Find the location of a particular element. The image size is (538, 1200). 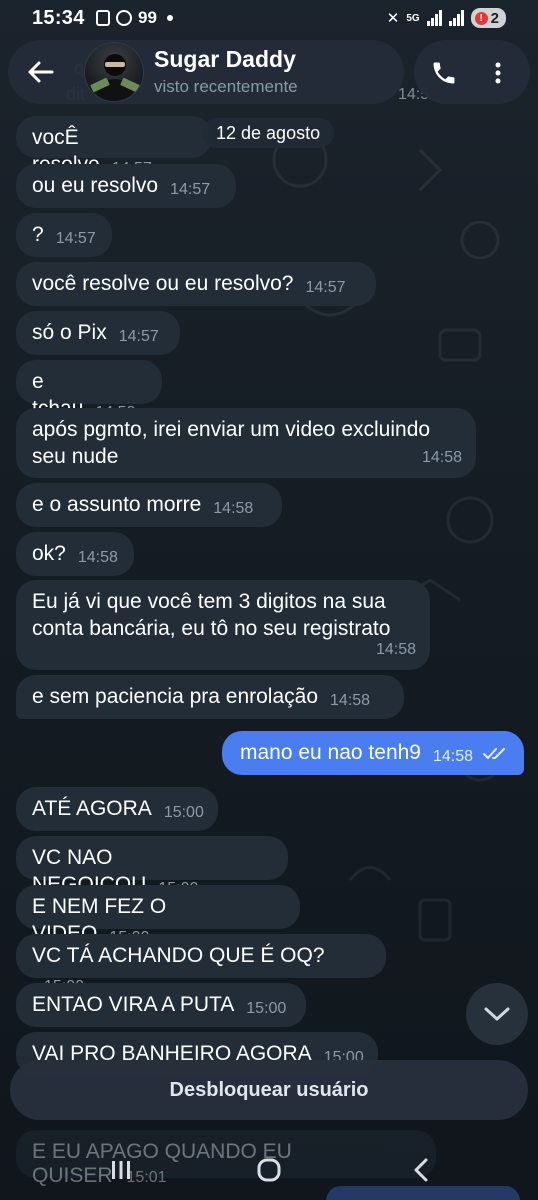

unblock-user-button: Desbloquear usuário is located at coordinates (269, 1090).